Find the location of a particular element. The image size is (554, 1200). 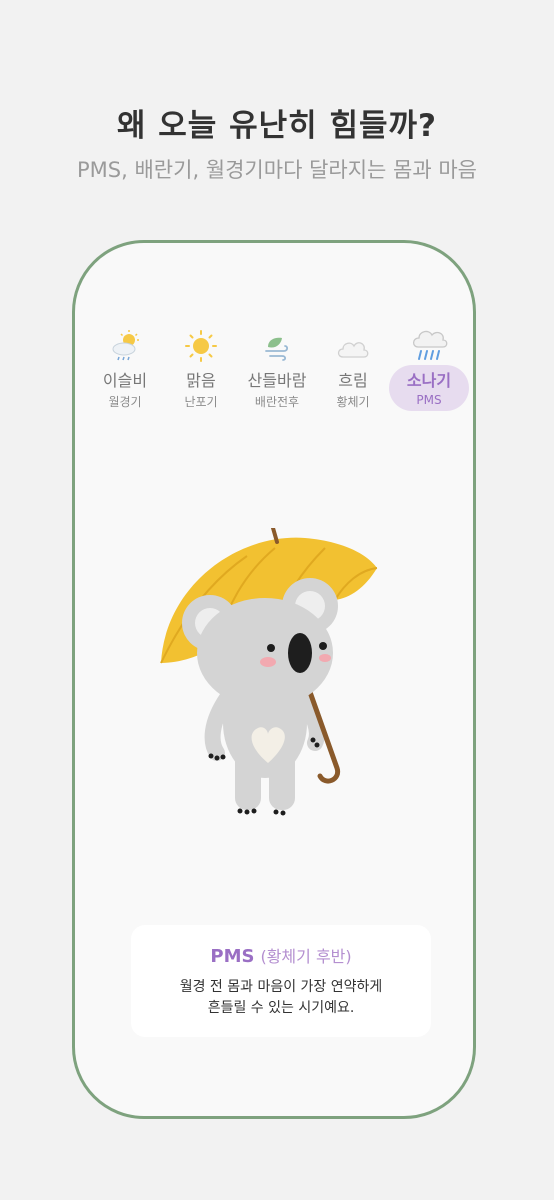

tab-sublabel: PMS is located at coordinates (429, 400).